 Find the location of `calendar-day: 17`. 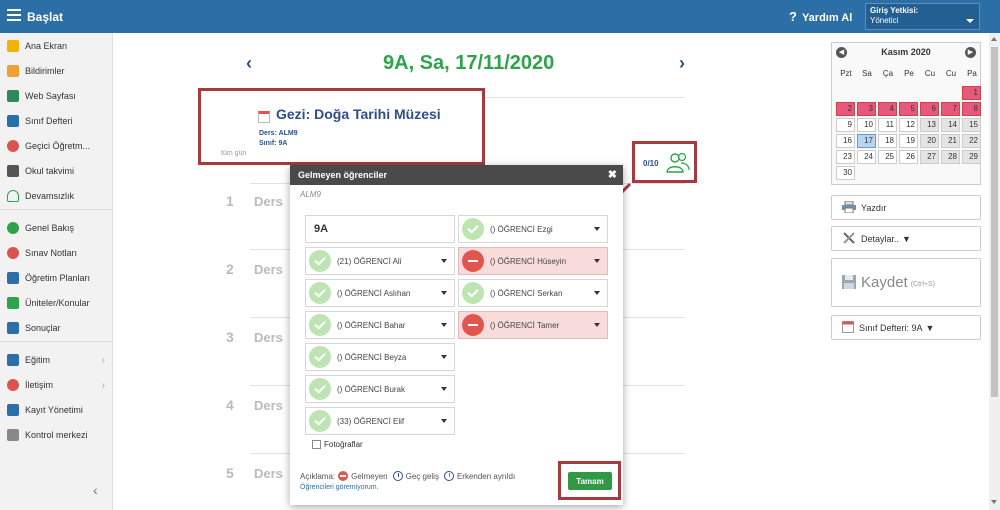

calendar-day: 17 is located at coordinates (866, 141).